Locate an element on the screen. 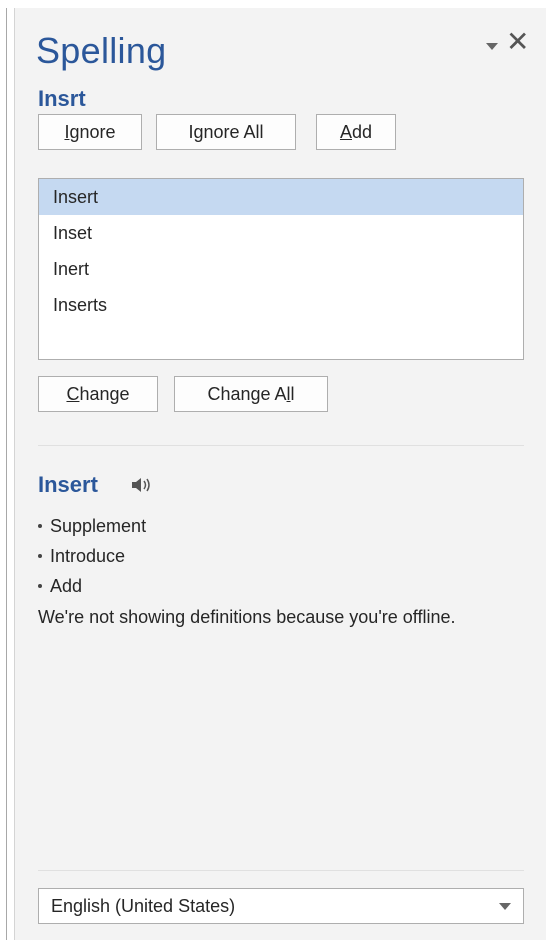 The image size is (546, 940). synonym-item: Supplement is located at coordinates (92, 526).